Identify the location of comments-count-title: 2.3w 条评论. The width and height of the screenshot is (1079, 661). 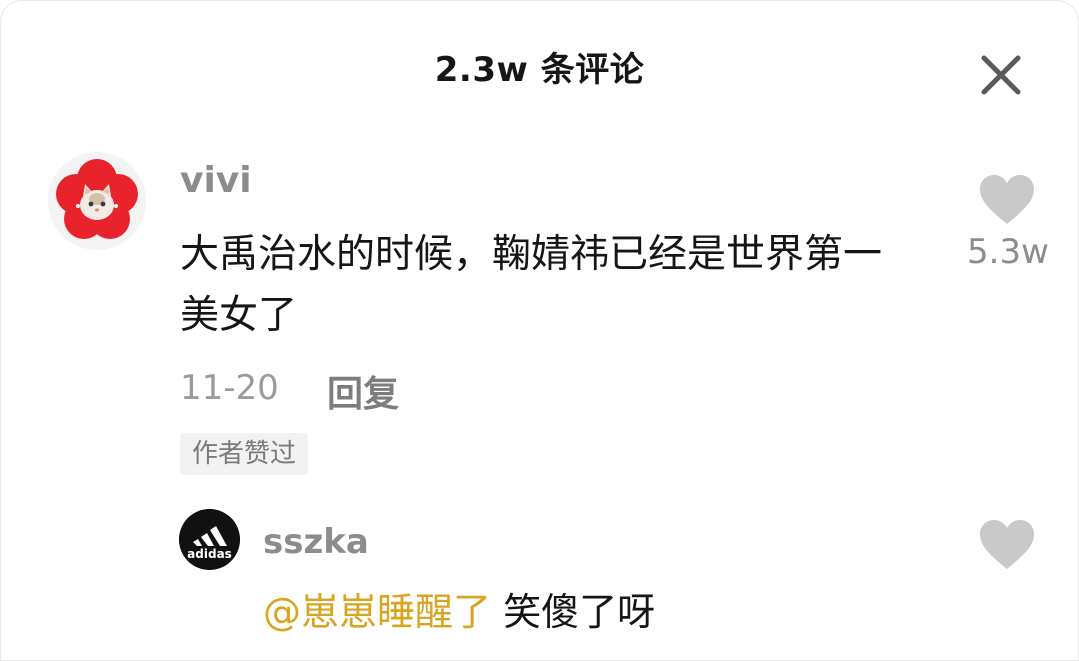
(539, 70).